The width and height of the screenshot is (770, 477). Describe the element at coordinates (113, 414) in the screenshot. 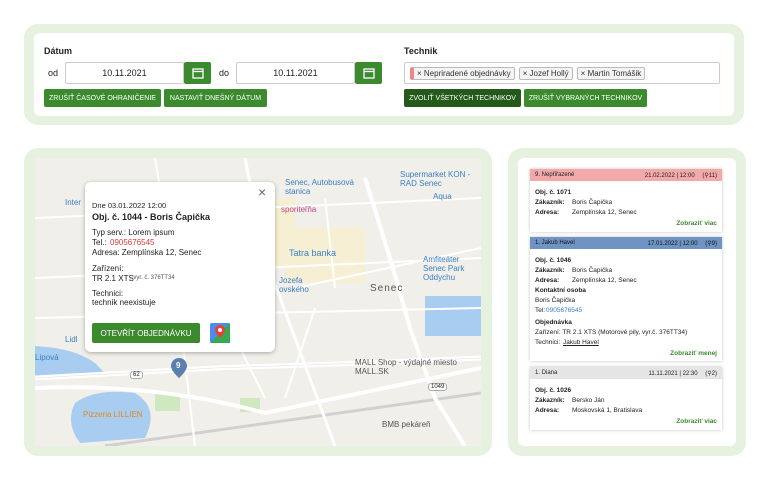

I see `map-label: Pizzeria LILLIEN` at that location.